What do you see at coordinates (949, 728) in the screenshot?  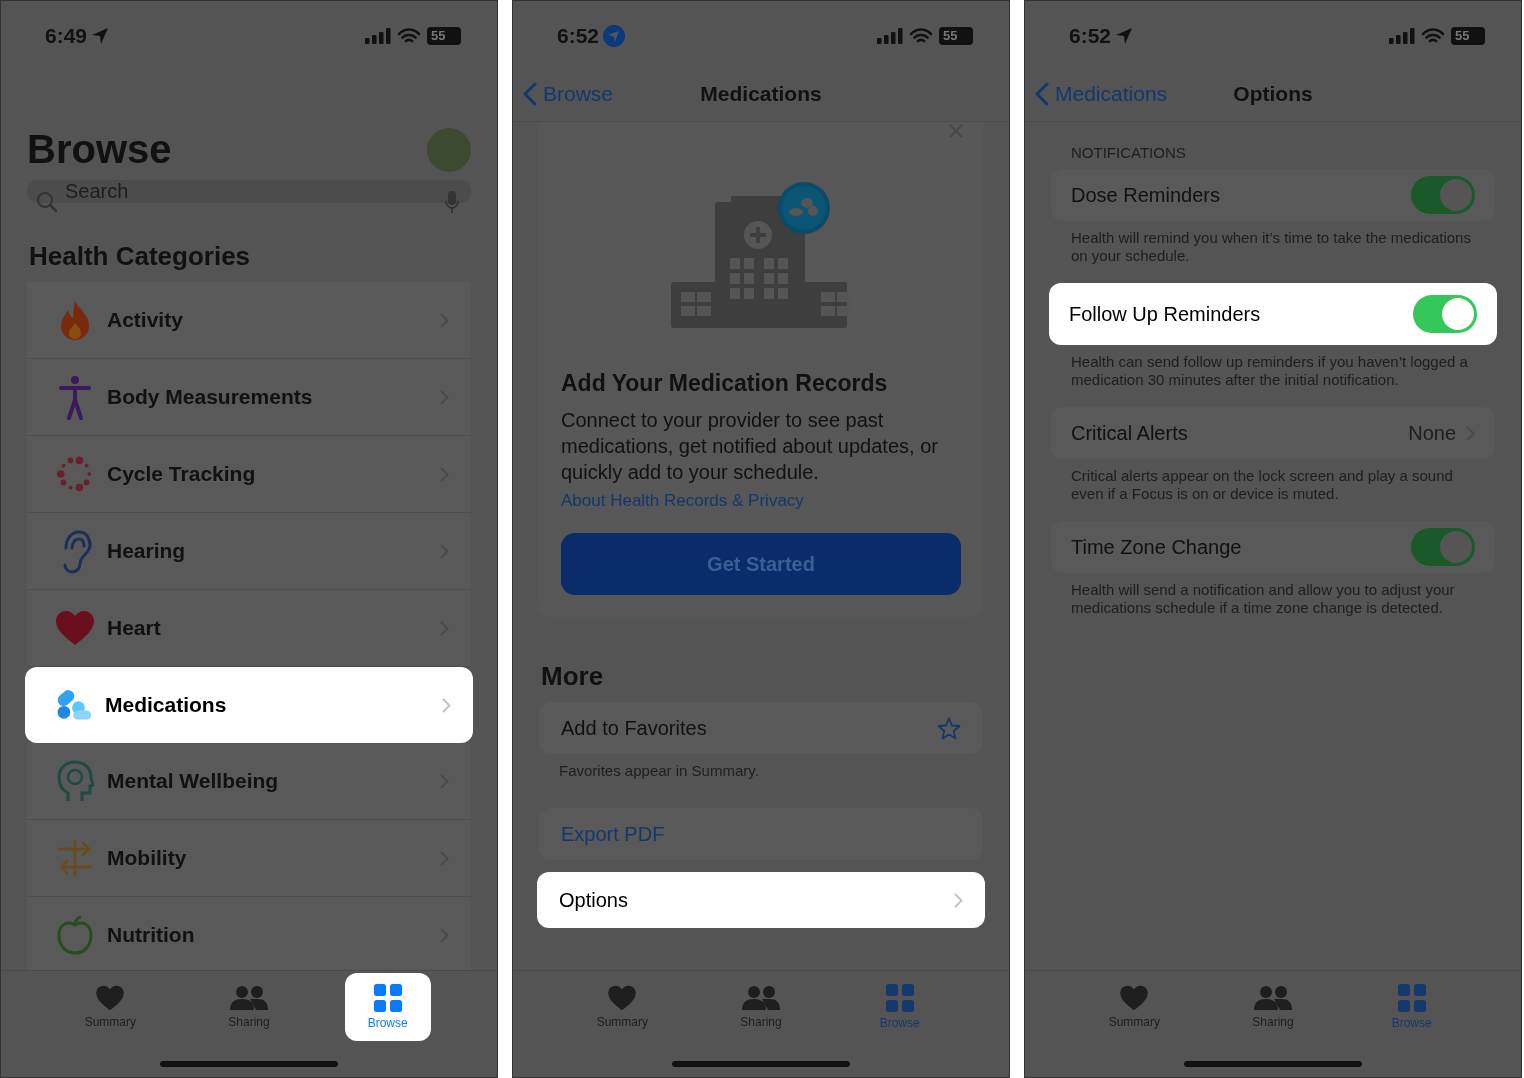 I see `star-icon` at bounding box center [949, 728].